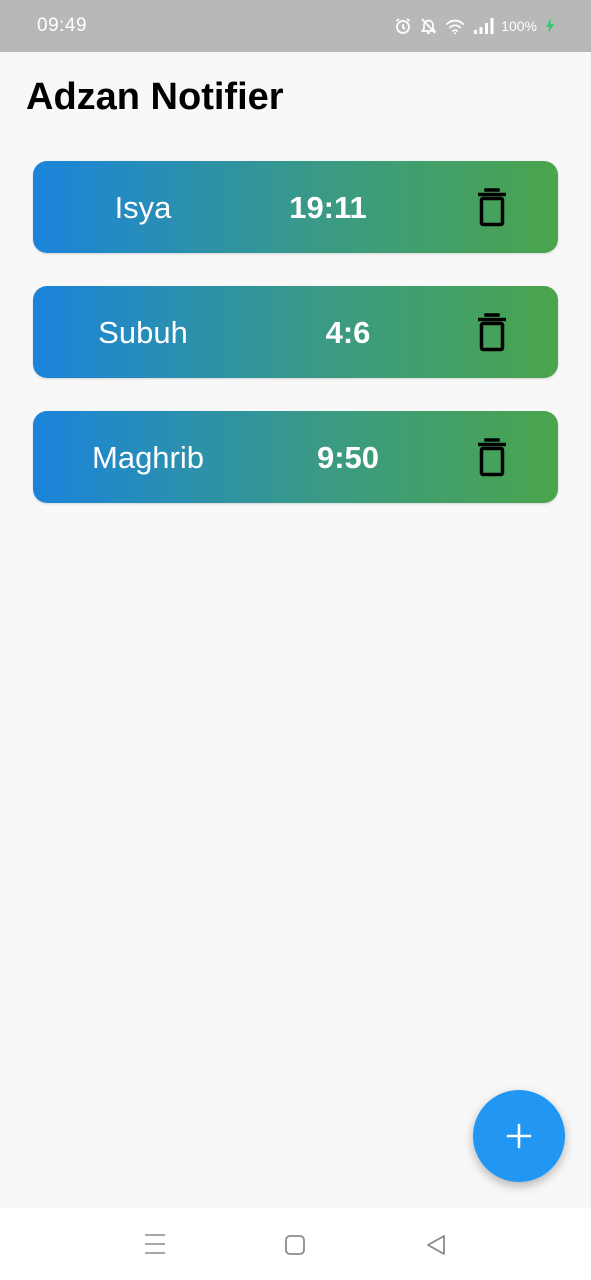 The height and width of the screenshot is (1280, 591). I want to click on back-icon, so click(436, 1245).